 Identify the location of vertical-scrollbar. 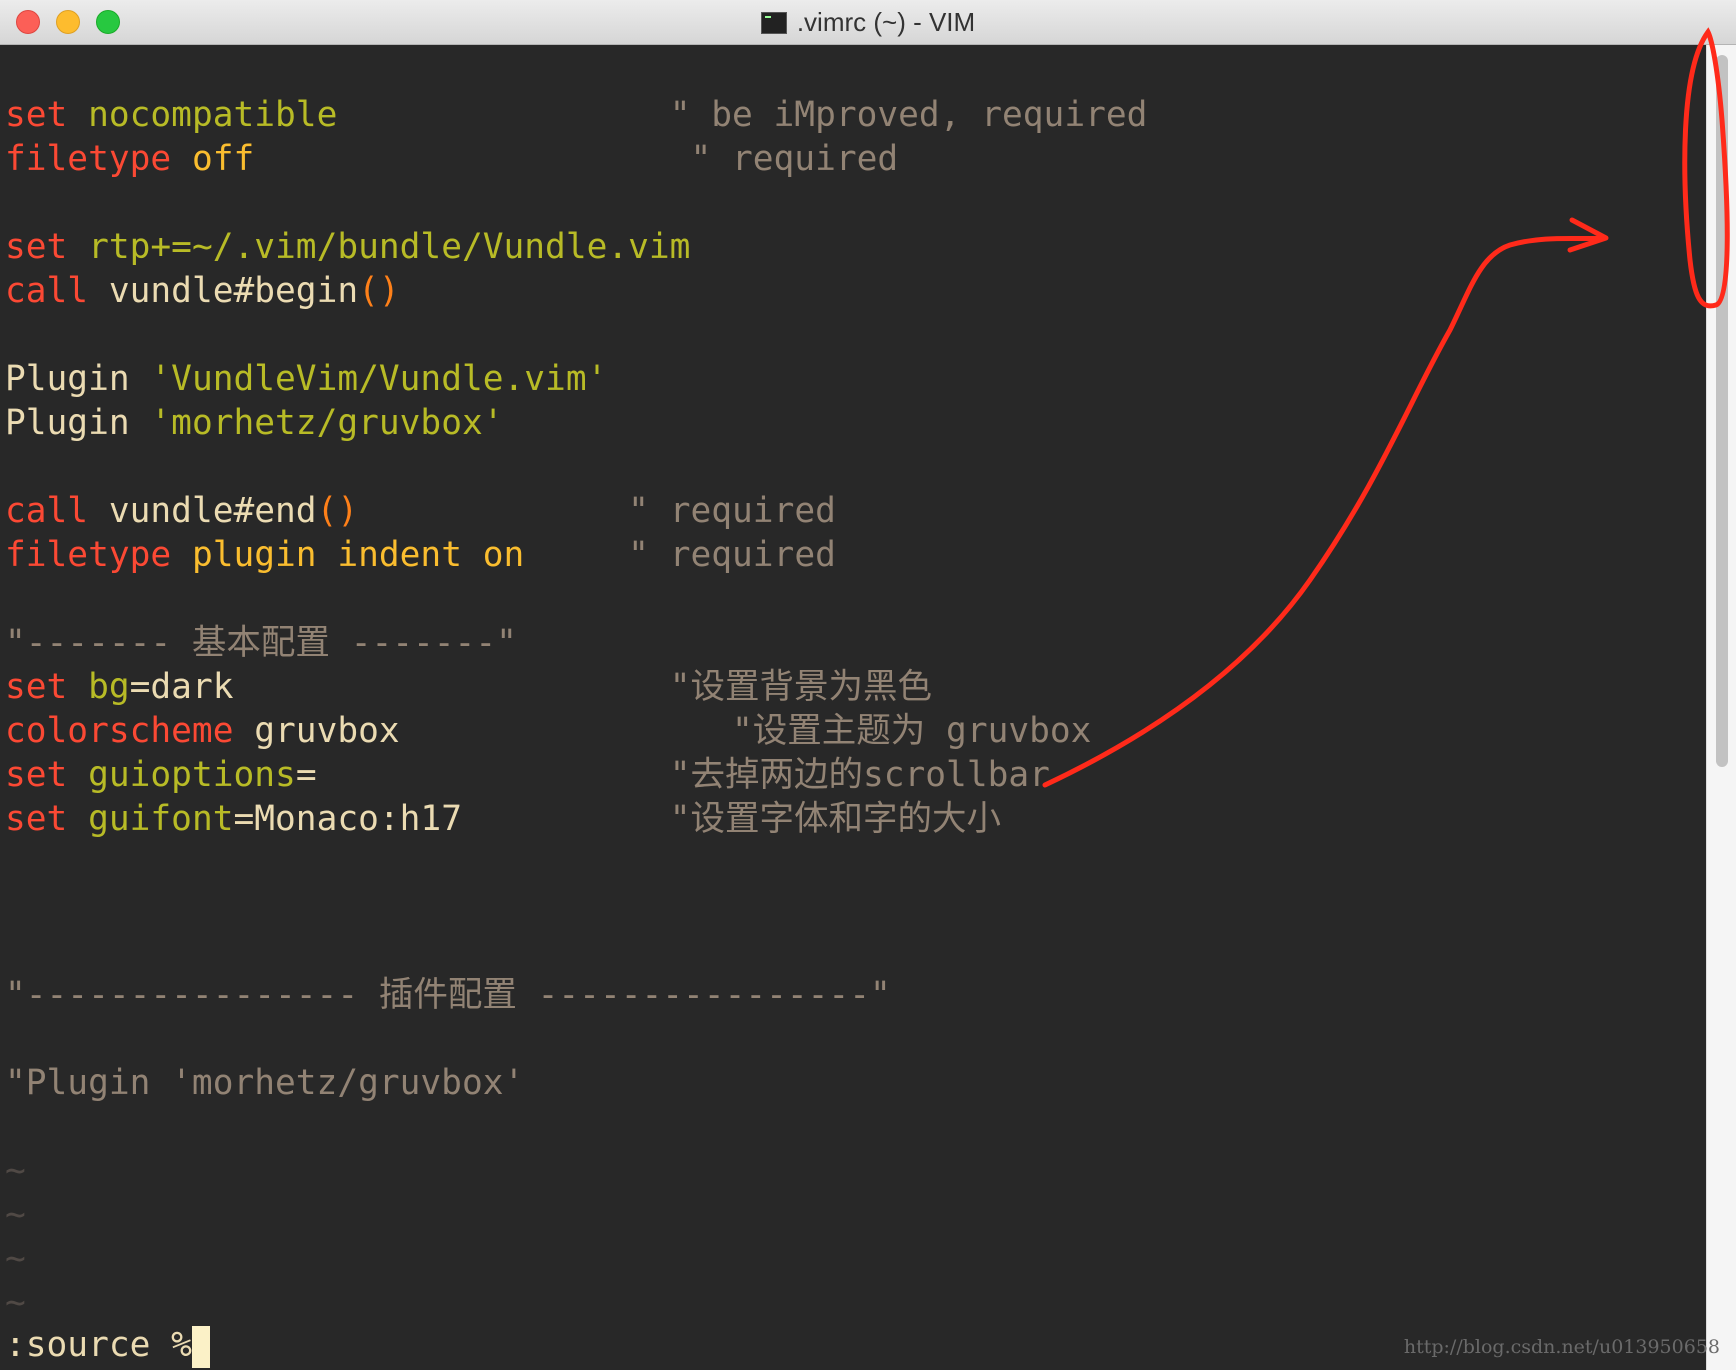
(1721, 707).